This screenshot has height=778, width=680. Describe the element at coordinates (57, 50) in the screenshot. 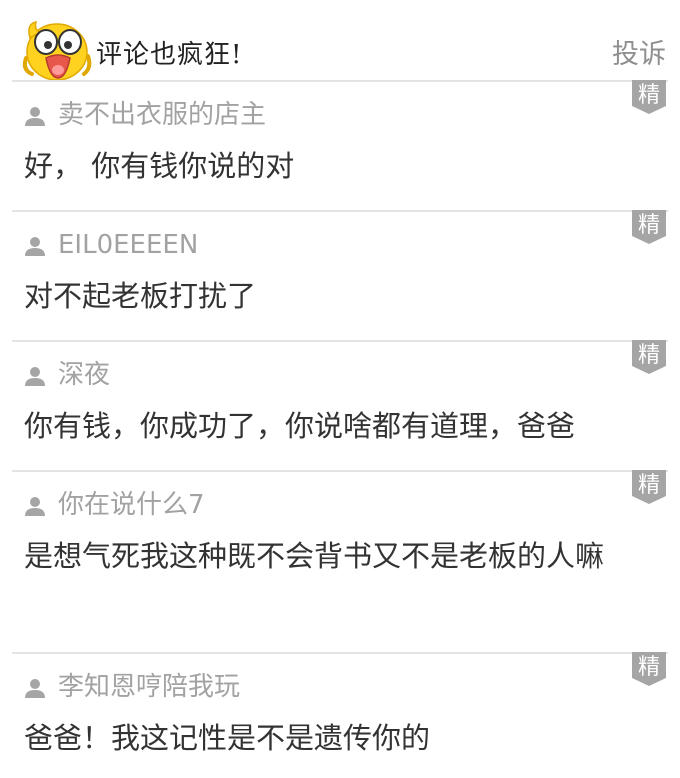

I see `chick-mascot-icon` at that location.